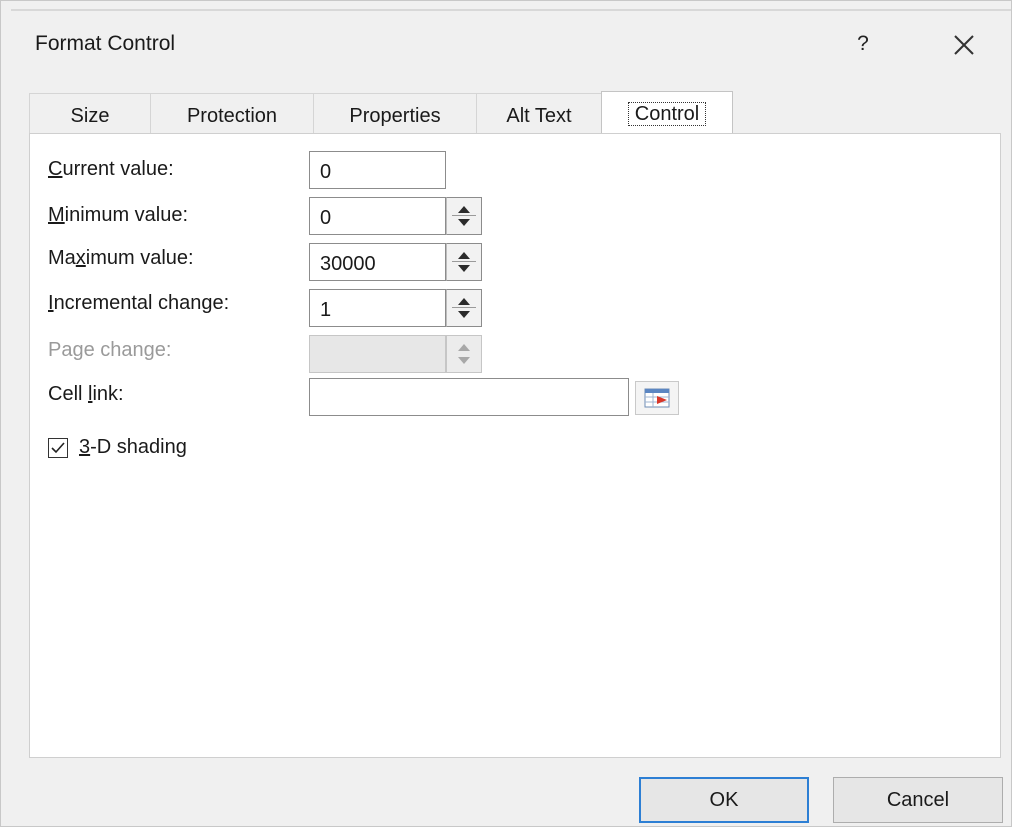 This screenshot has height=827, width=1012. What do you see at coordinates (377, 308) in the screenshot?
I see `incremental-change-input: 1` at bounding box center [377, 308].